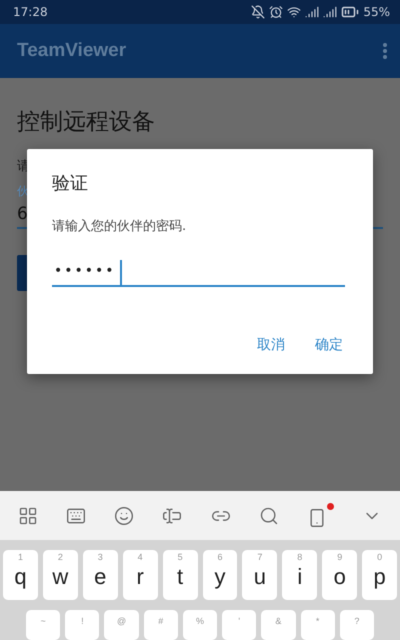 The height and width of the screenshot is (640, 400). What do you see at coordinates (100, 575) in the screenshot?
I see `keyboard-key: 3 e` at bounding box center [100, 575].